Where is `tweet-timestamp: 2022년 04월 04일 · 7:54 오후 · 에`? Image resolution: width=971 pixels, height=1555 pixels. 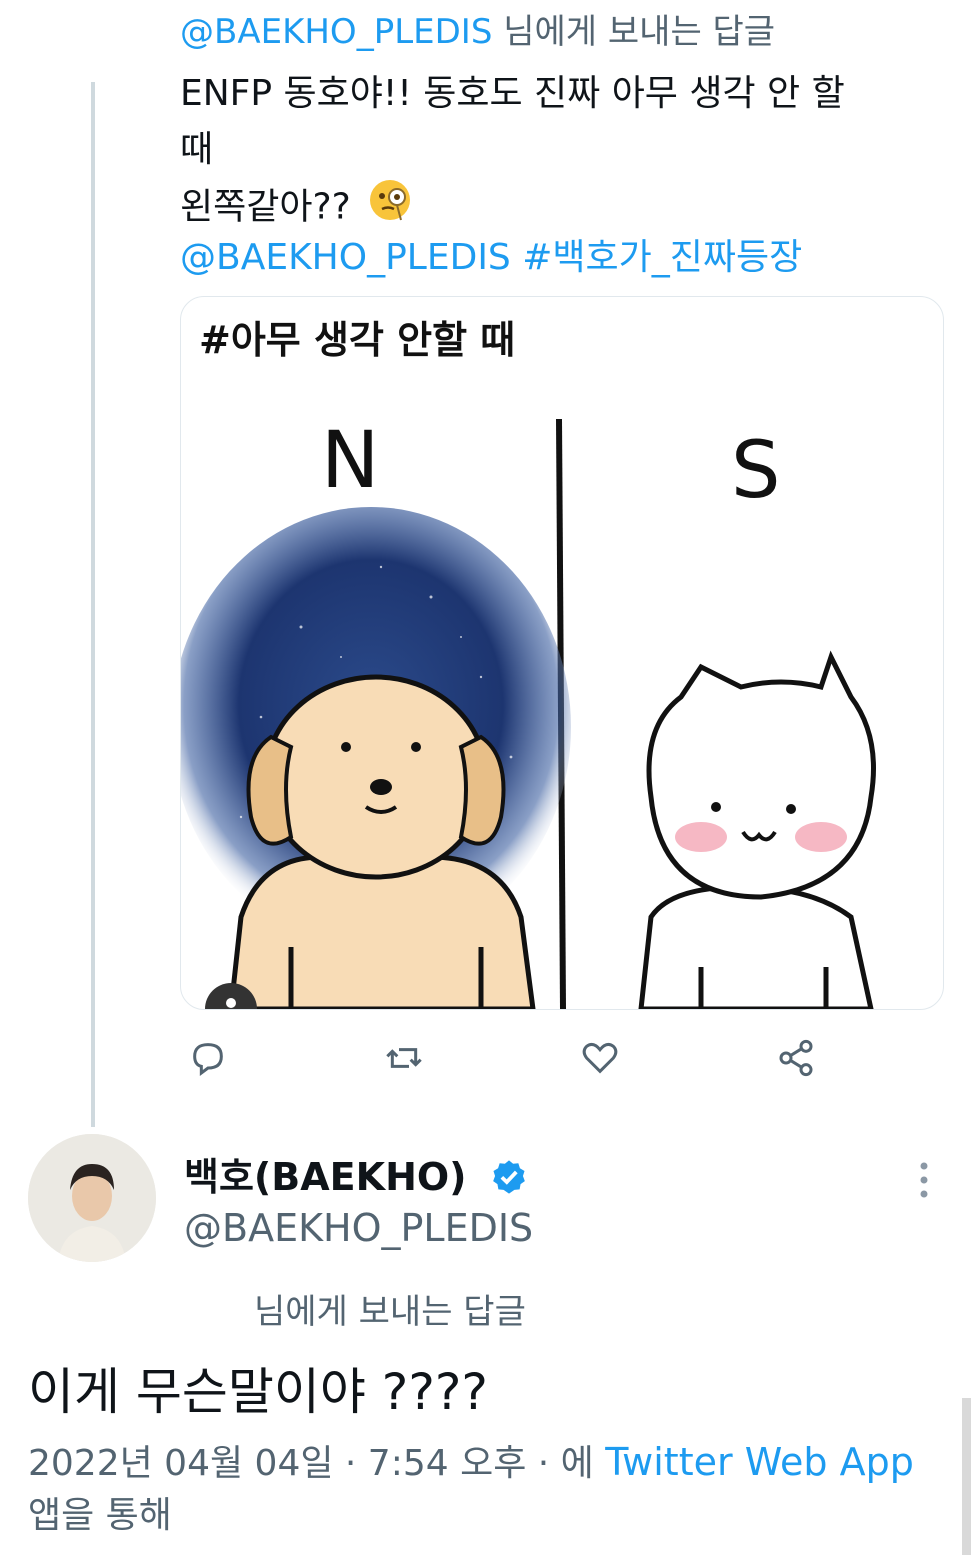
tweet-timestamp: 2022년 04월 04일 · 7:54 오후 · 에 is located at coordinates (311, 1463).